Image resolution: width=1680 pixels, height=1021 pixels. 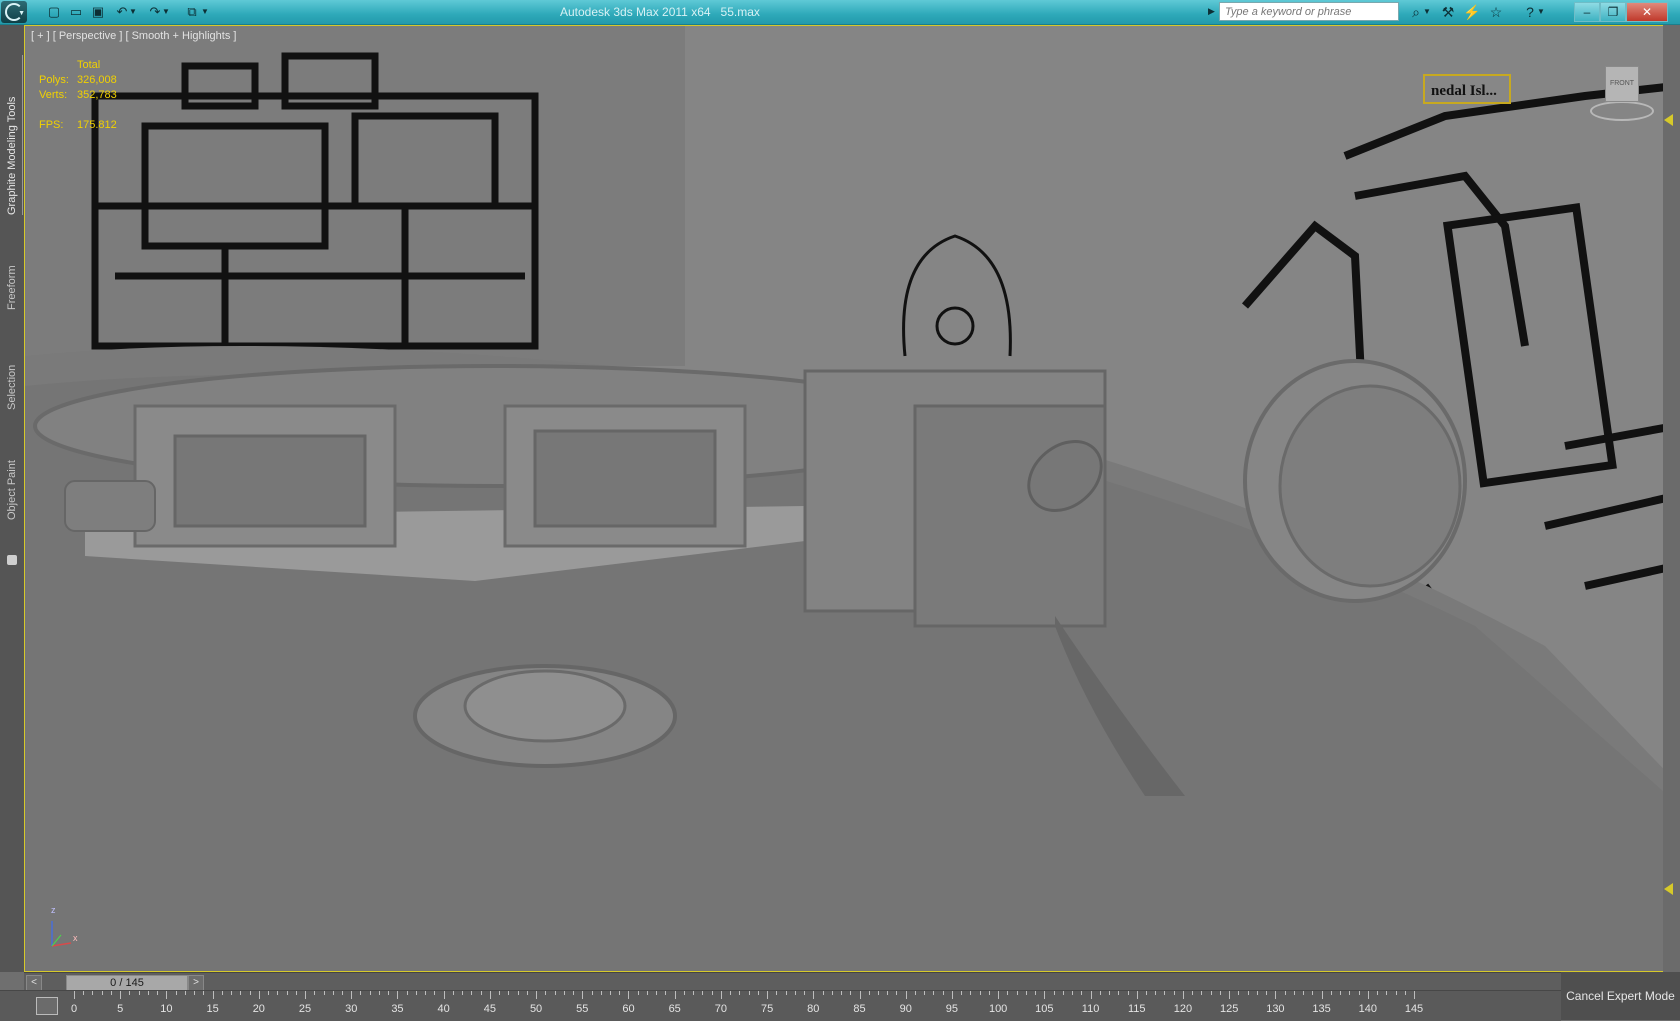 What do you see at coordinates (1620, 996) in the screenshot?
I see `cancel-expert-mode-button: Cancel Expert Mode` at bounding box center [1620, 996].